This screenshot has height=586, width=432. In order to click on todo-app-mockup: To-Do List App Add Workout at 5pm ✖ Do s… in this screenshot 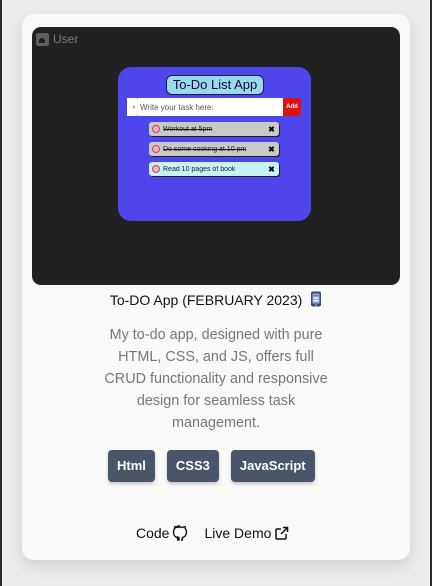, I will do `click(214, 144)`.